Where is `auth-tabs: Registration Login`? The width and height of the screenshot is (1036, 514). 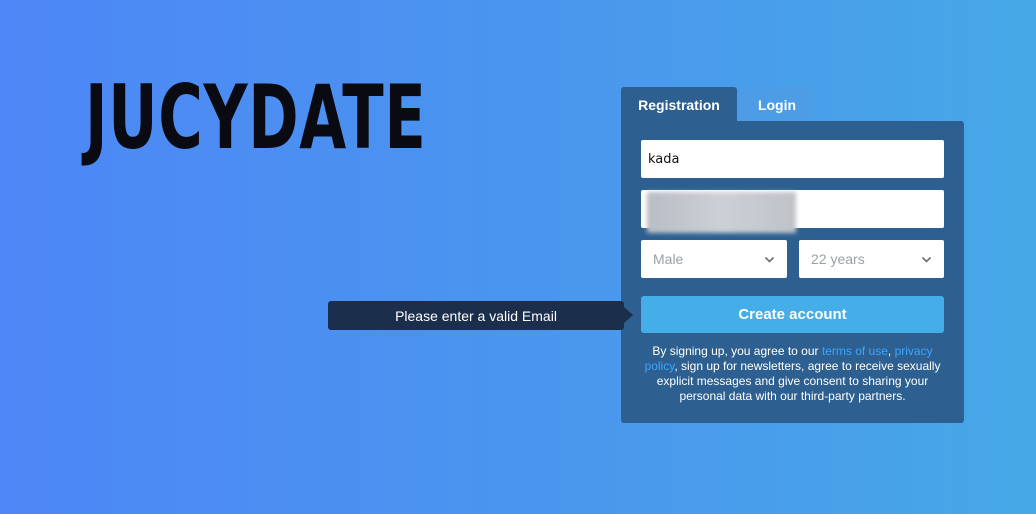
auth-tabs: Registration Login is located at coordinates (717, 104).